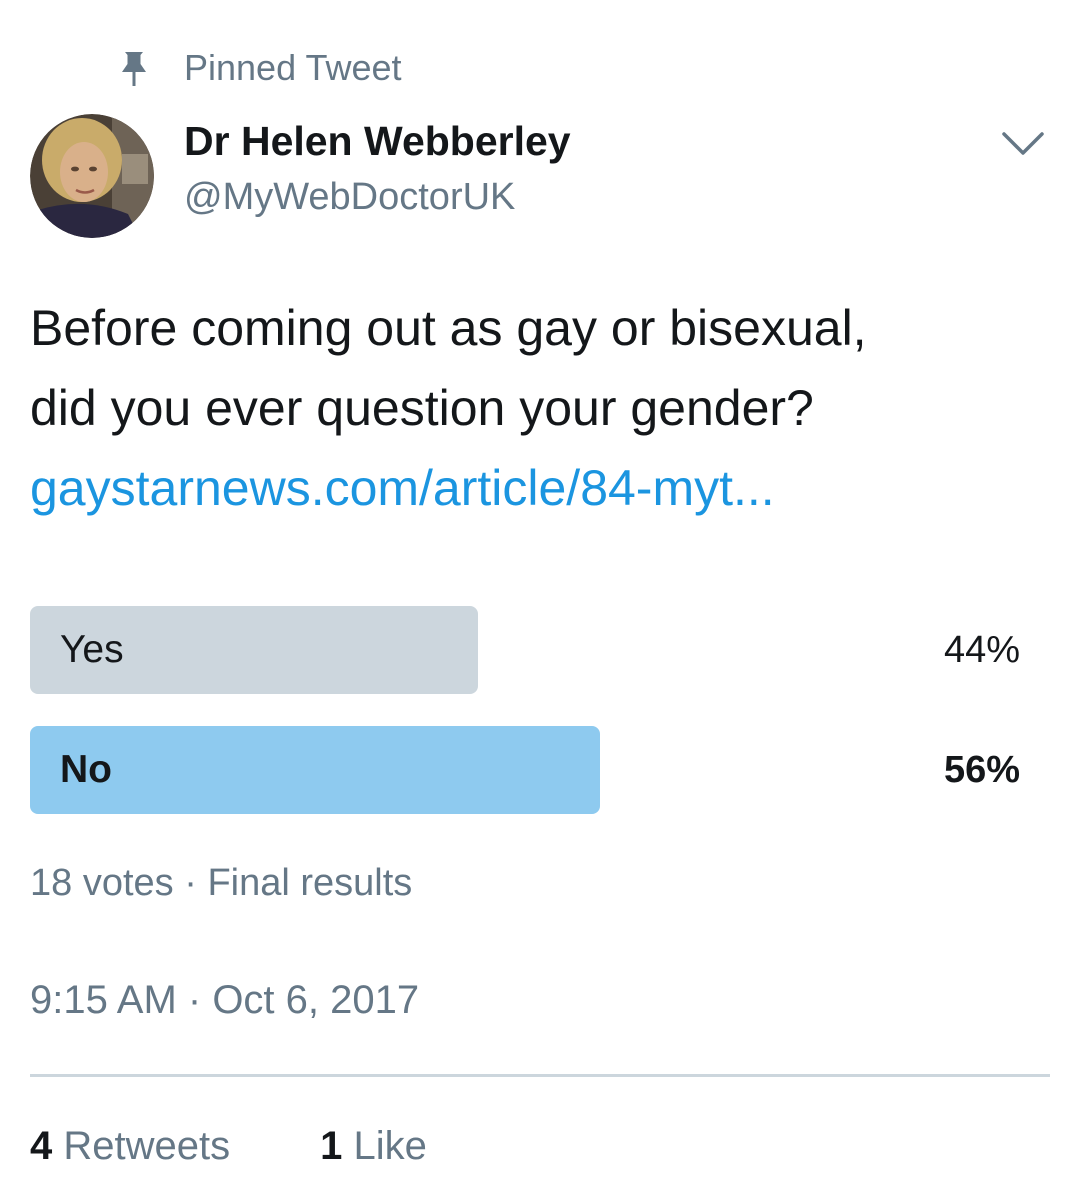  I want to click on author-display-name: Dr Helen Webberley, so click(377, 141).